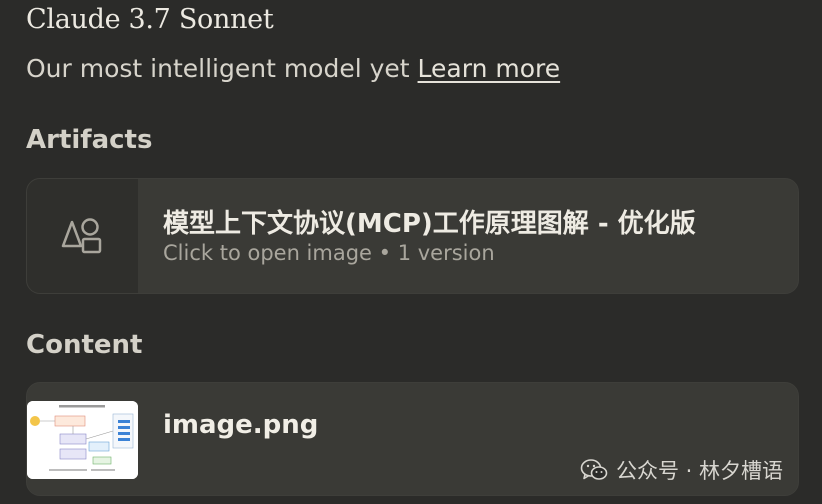 Image resolution: width=822 pixels, height=504 pixels. I want to click on content-filename: image.png, so click(241, 425).